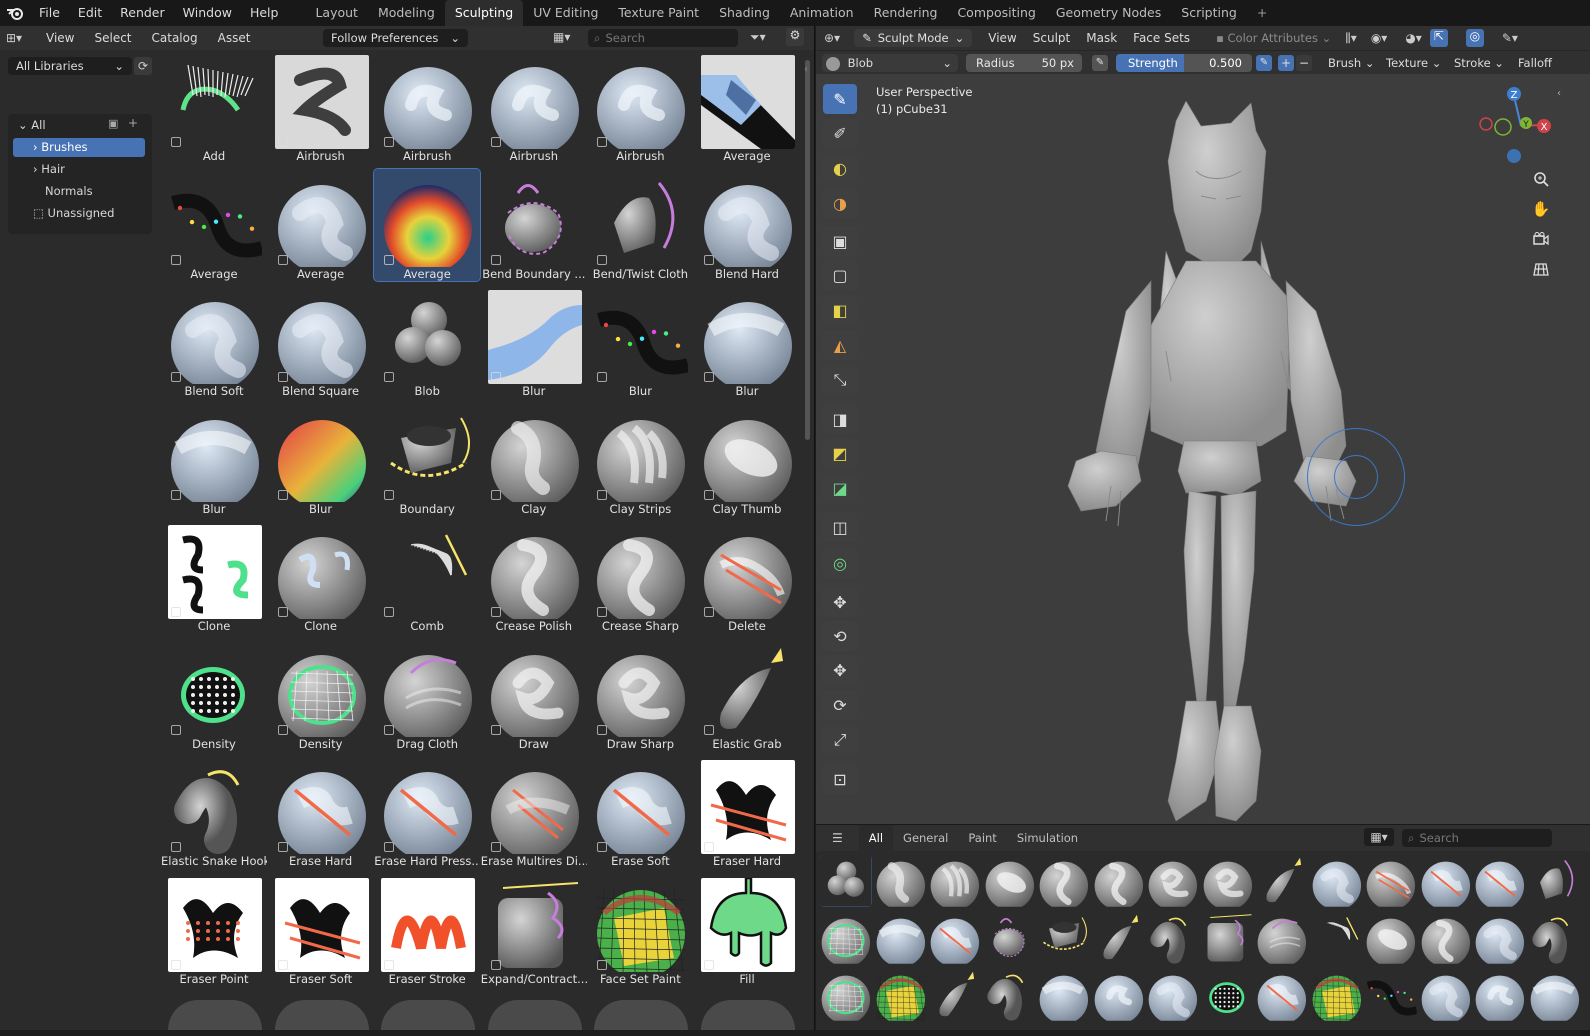  I want to click on tab-texture-paint: Texture Paint, so click(658, 13).